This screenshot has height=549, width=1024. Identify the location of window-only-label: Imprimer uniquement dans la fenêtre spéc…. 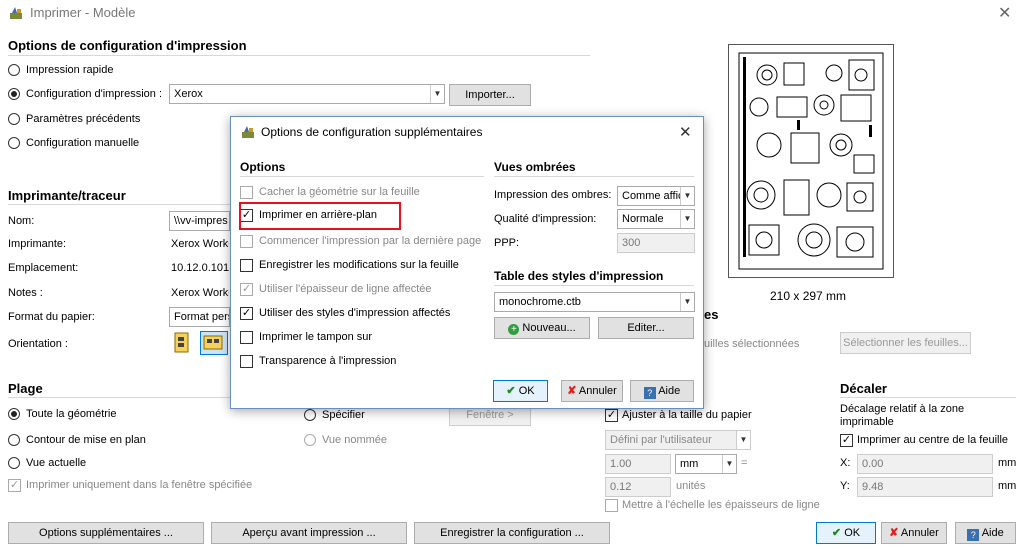
(139, 485).